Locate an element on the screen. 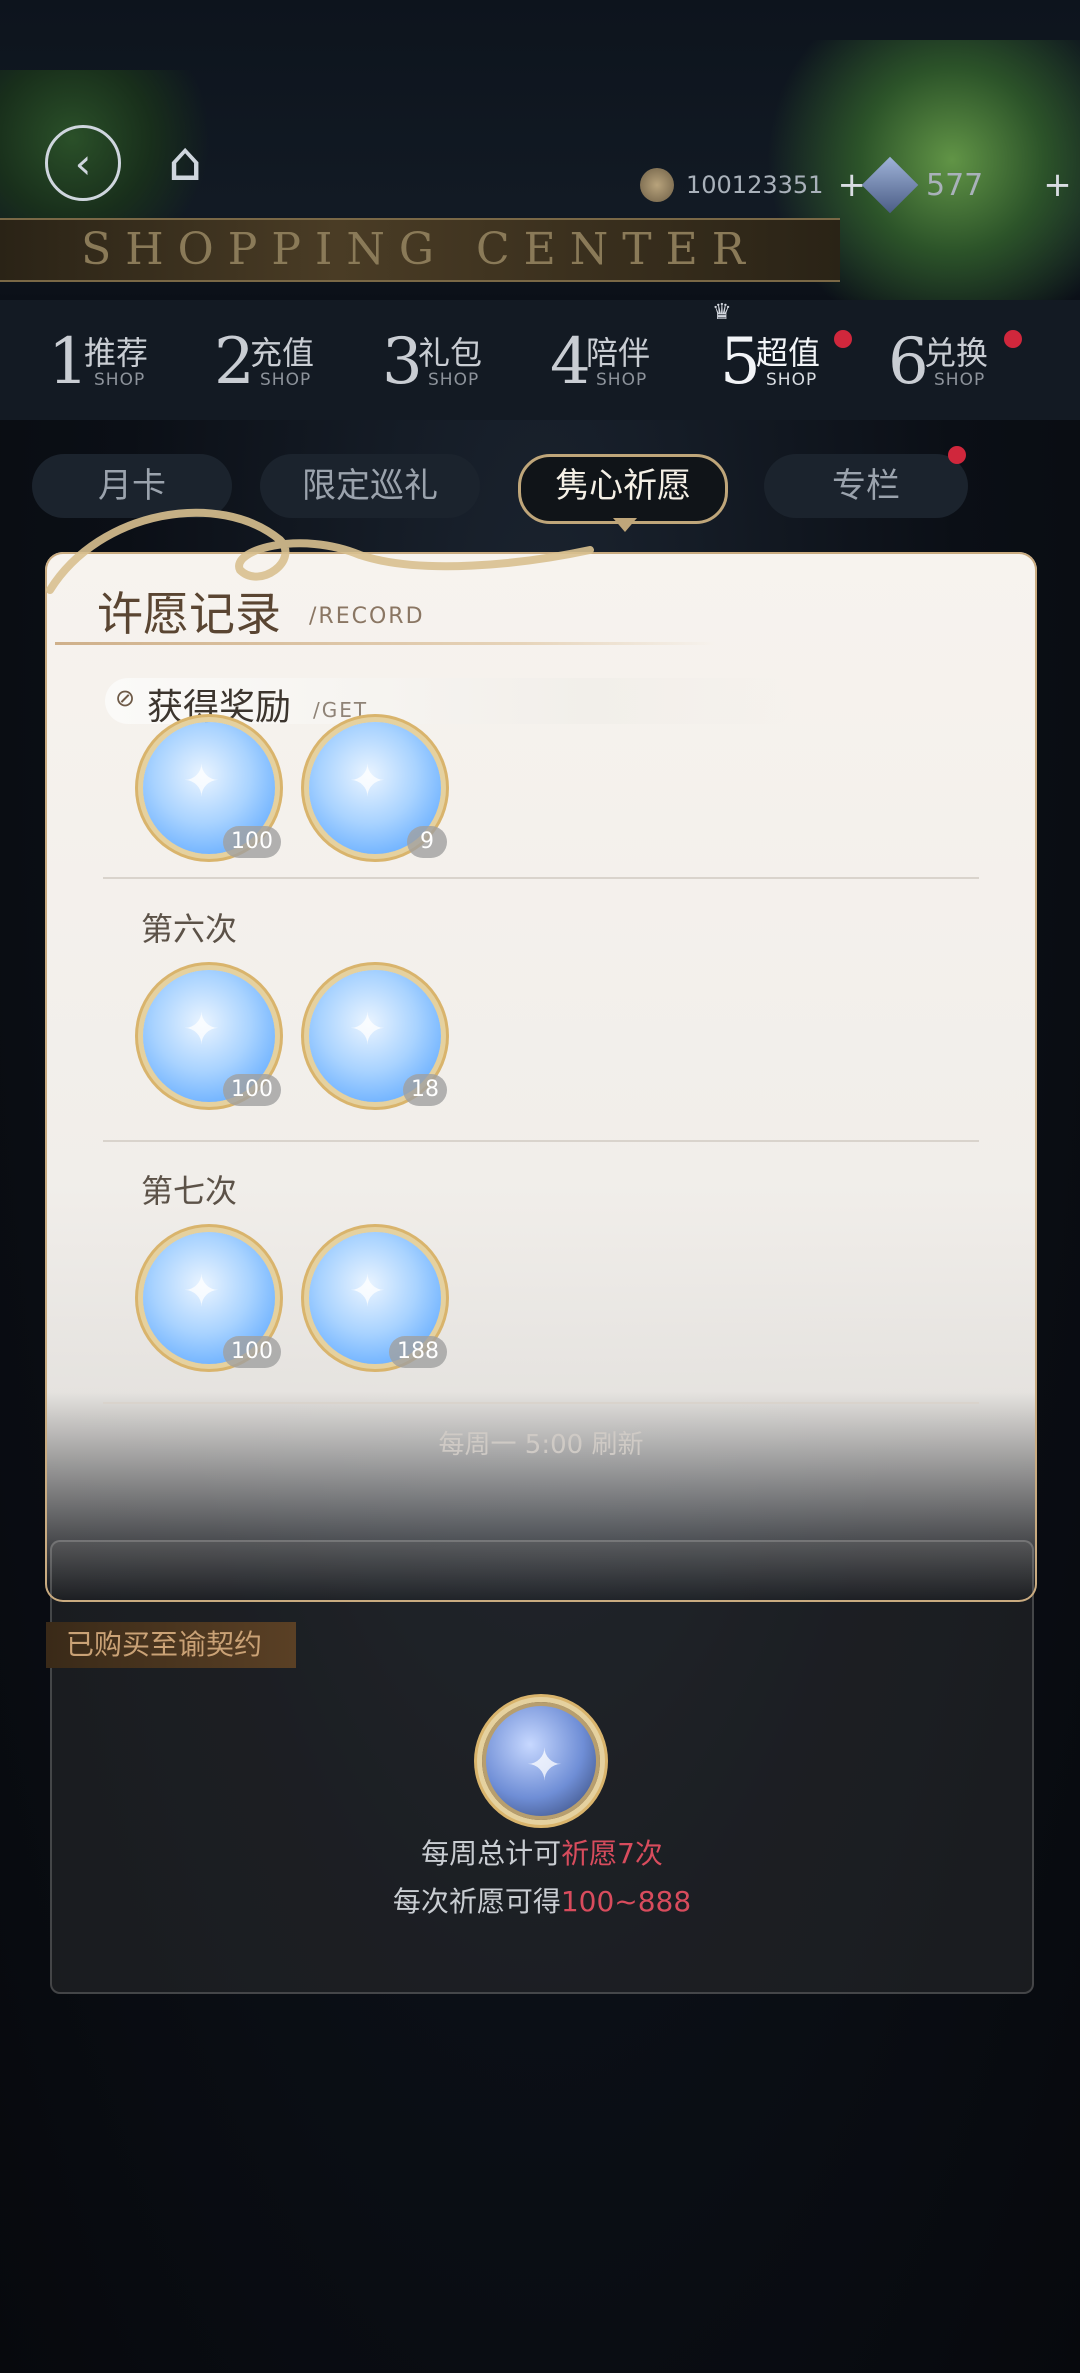 This screenshot has width=1080, height=2373. home-icon: ⌂ is located at coordinates (185, 161).